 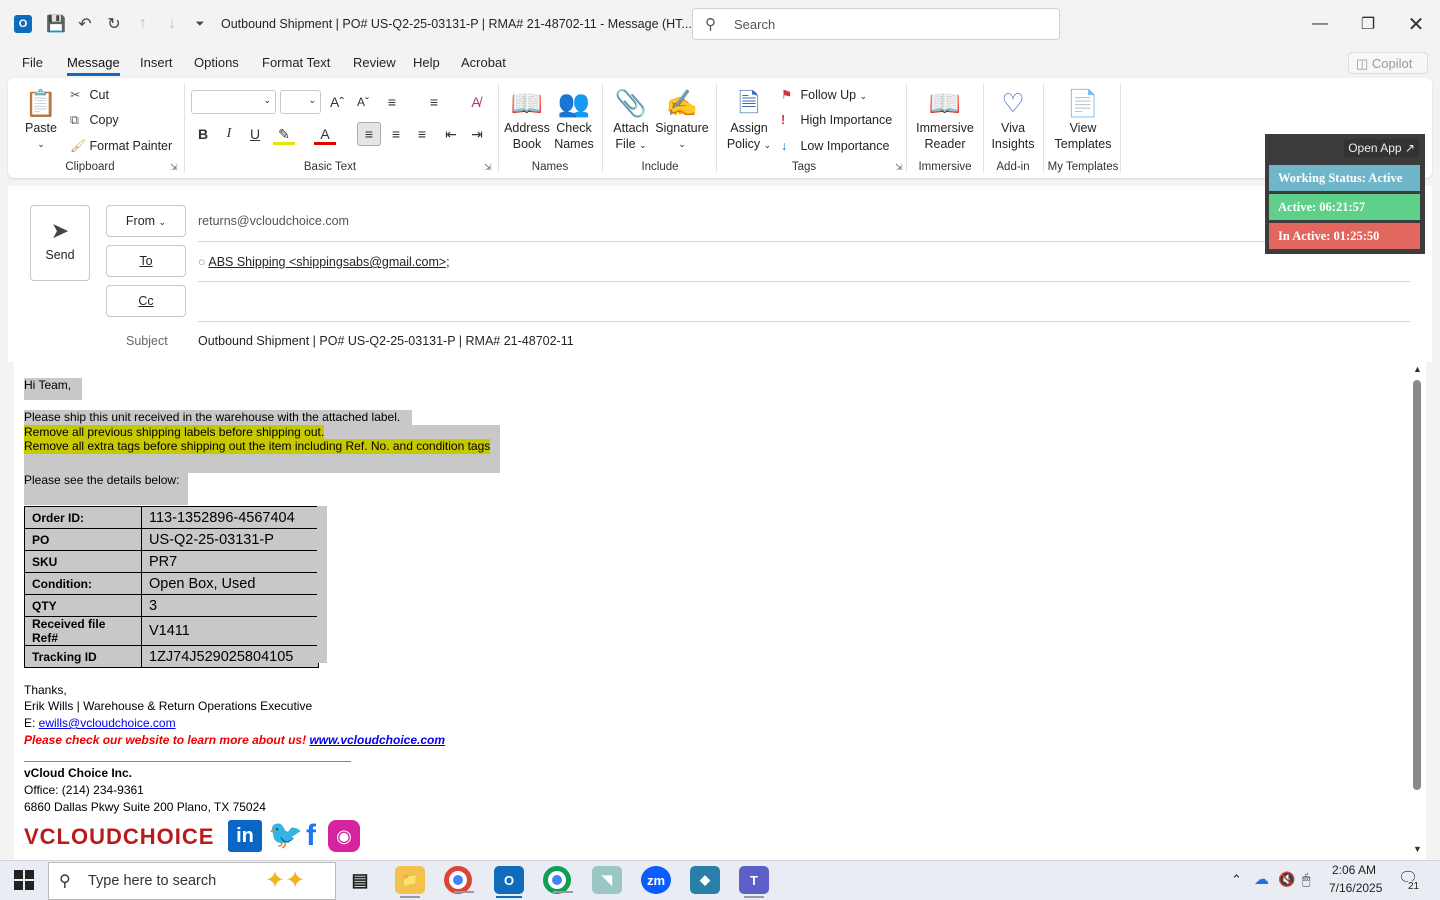 I want to click on previous-item-icon: ↑, so click(x=143, y=24).